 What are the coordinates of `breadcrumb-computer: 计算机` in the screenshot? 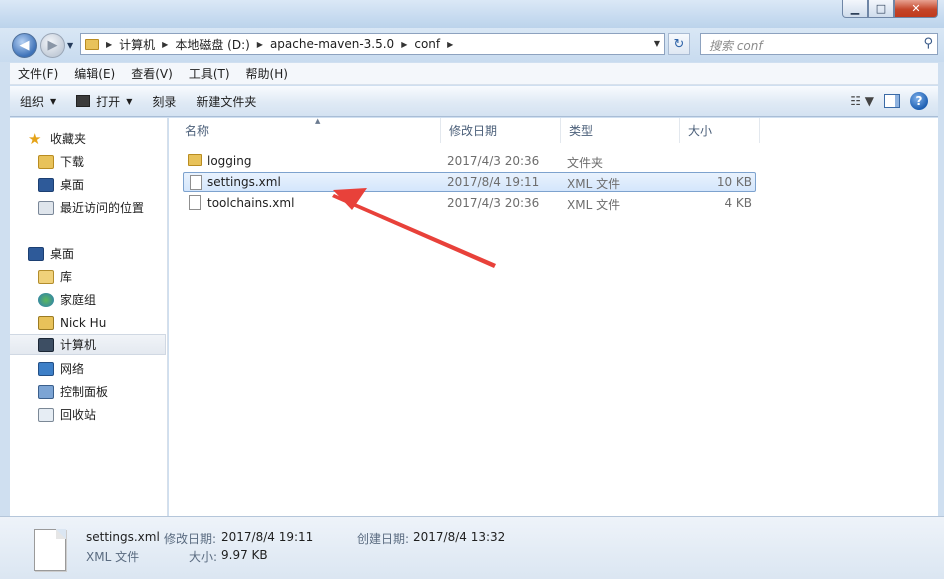 It's located at (137, 44).